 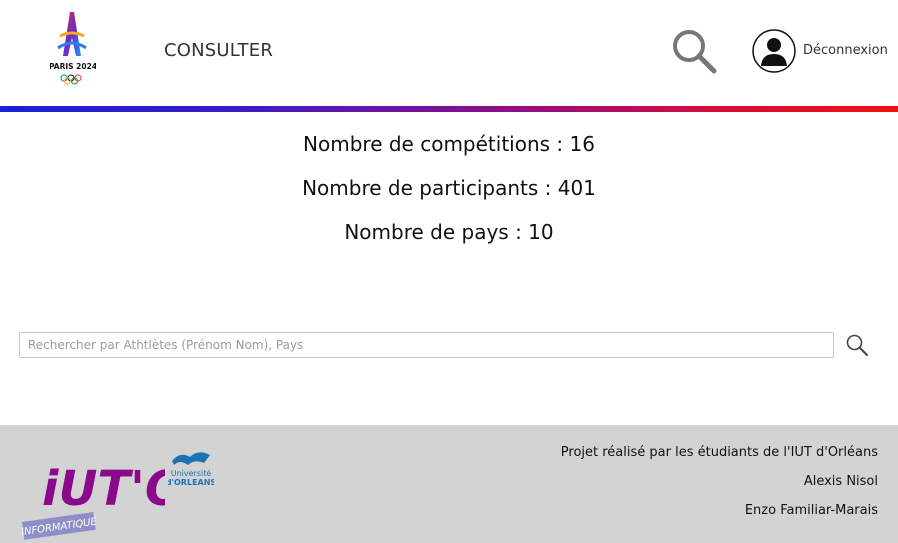 I want to click on iut-logo-text: iUT'O, so click(x=103, y=489).